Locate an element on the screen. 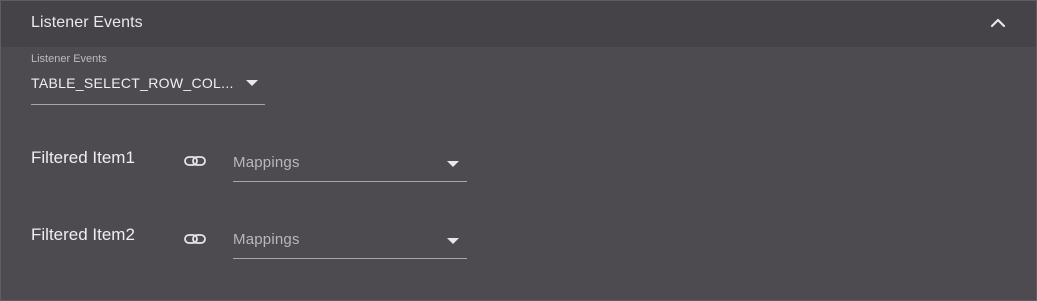 Image resolution: width=1037 pixels, height=301 pixels. listener-events-field-label: Listener Events is located at coordinates (69, 59).